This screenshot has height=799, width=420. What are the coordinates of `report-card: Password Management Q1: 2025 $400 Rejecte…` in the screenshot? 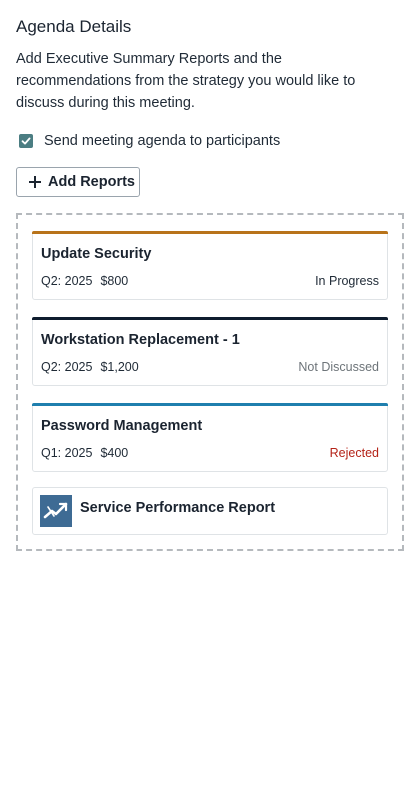 It's located at (210, 437).